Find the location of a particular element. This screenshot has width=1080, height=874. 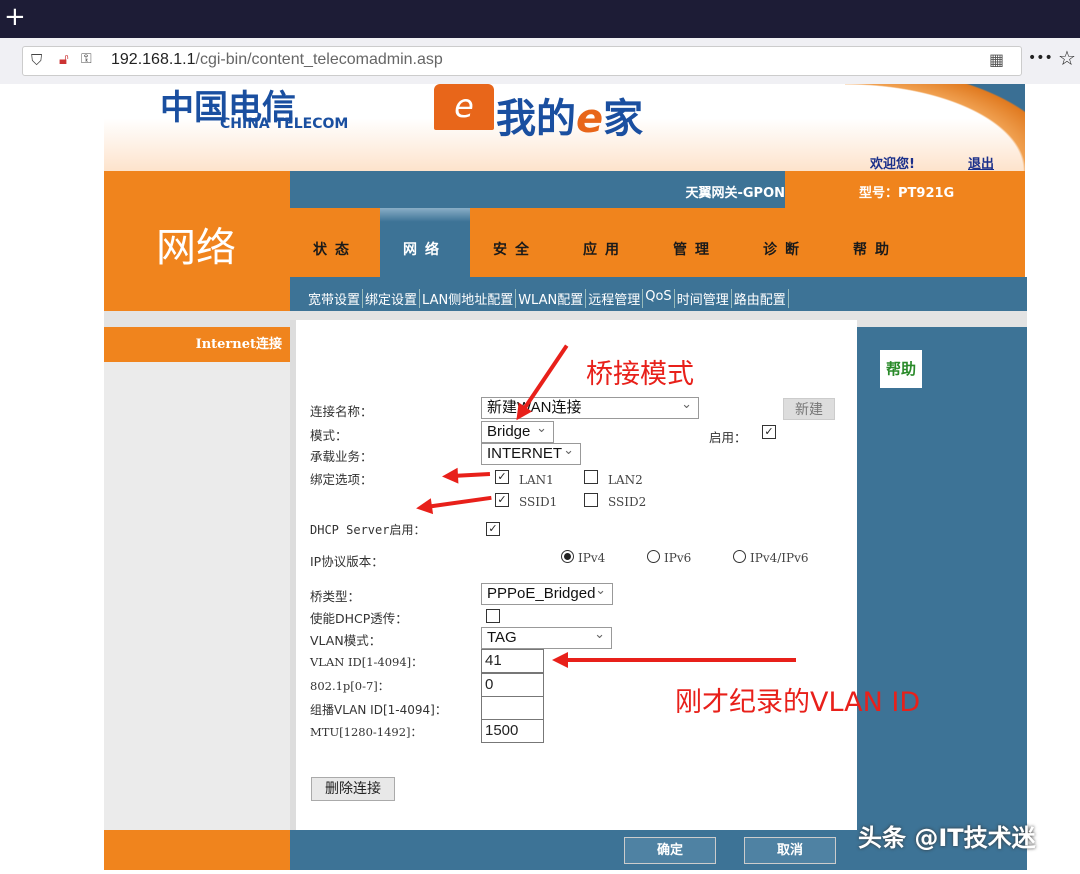

china-telecom-logo-en: CHINA TELECOM is located at coordinates (284, 124).